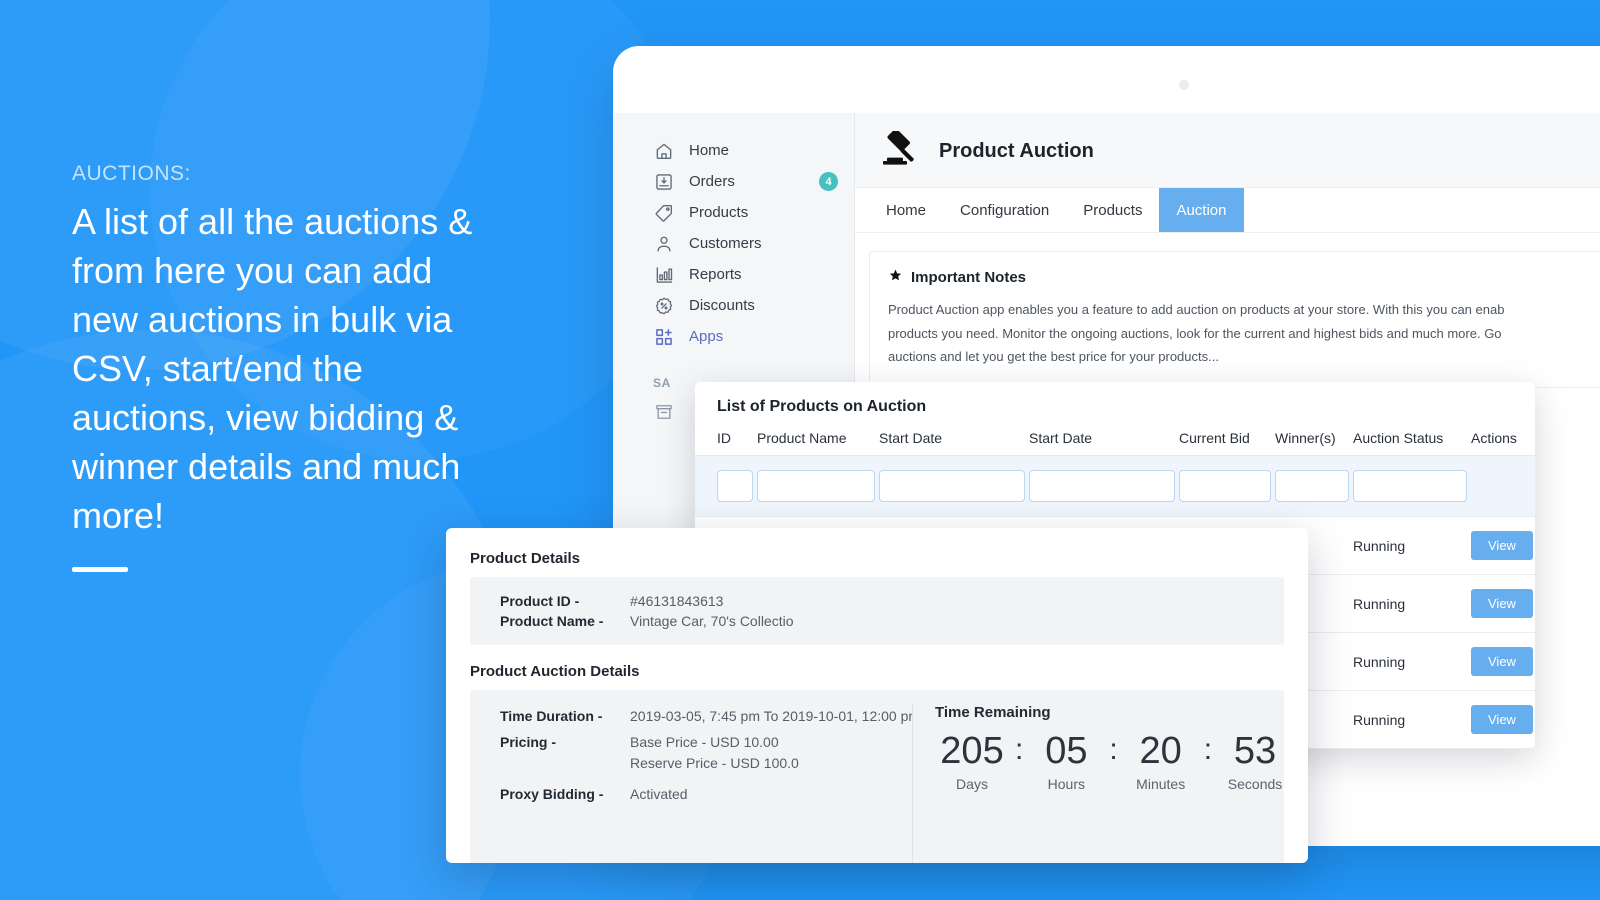 The height and width of the screenshot is (900, 1600). I want to click on sidebar-item-discounts: Discounts, so click(733, 305).